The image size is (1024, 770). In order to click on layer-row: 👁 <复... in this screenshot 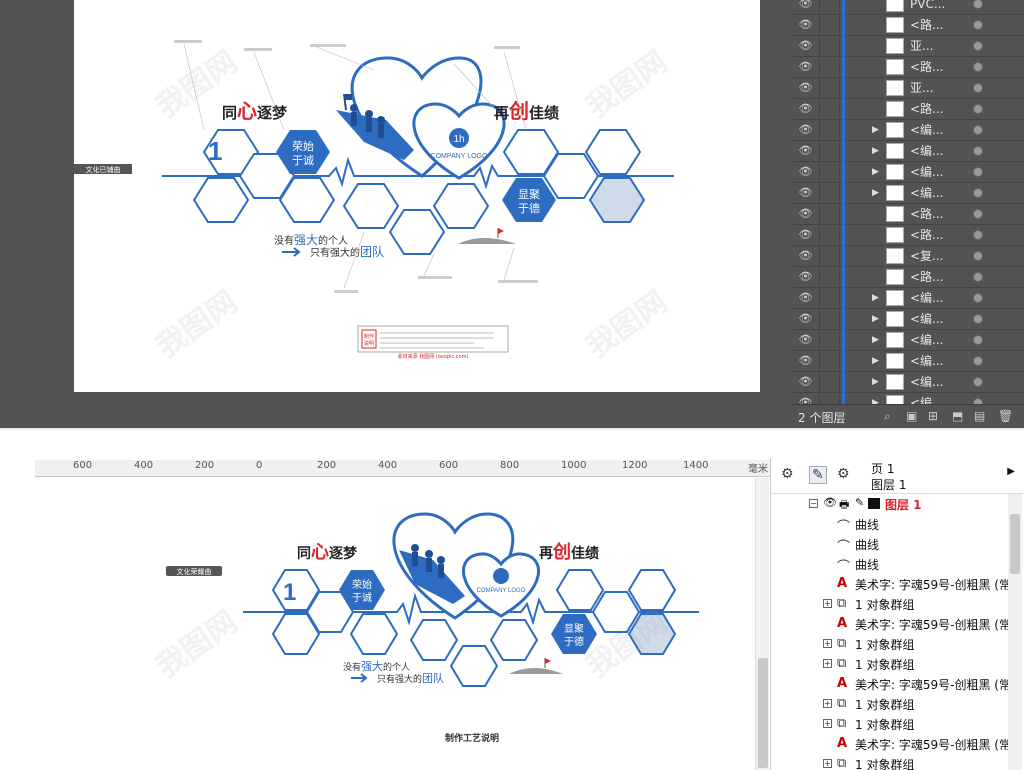, I will do `click(908, 256)`.